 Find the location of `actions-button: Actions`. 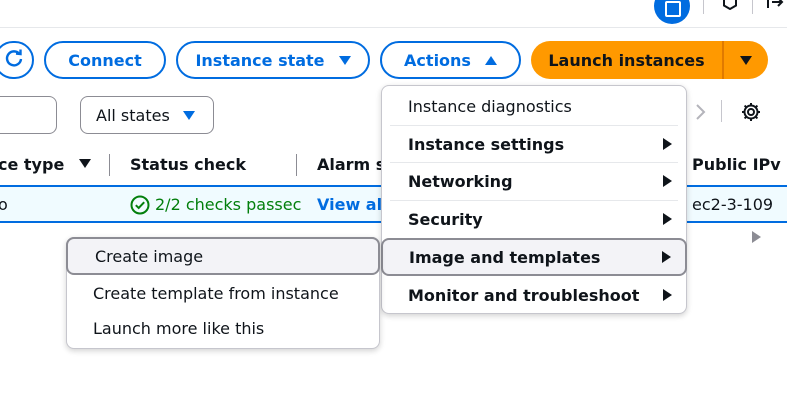

actions-button: Actions is located at coordinates (450, 60).